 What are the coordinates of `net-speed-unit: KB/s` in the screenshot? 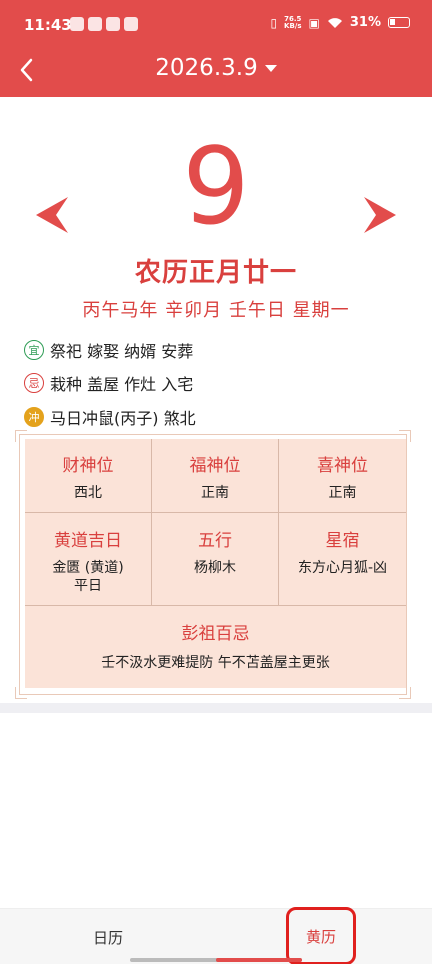 It's located at (293, 25).